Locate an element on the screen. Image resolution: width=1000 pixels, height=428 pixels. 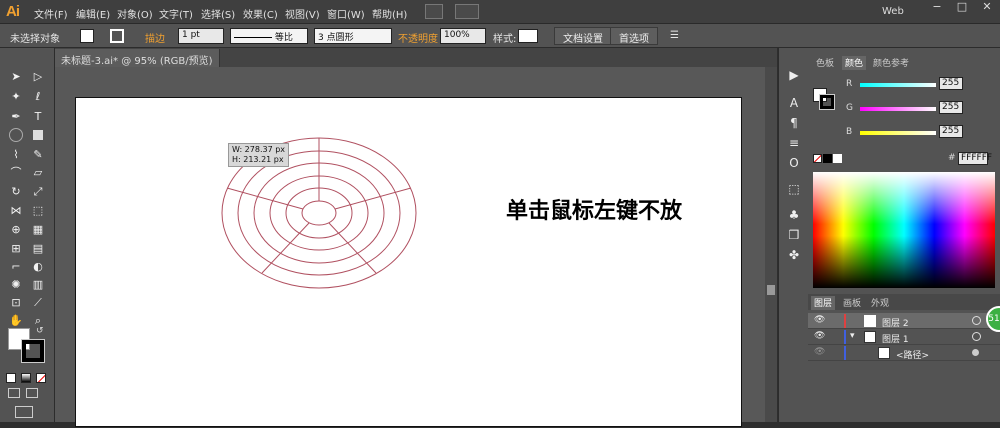
stroke-color-box is located at coordinates (33, 351).